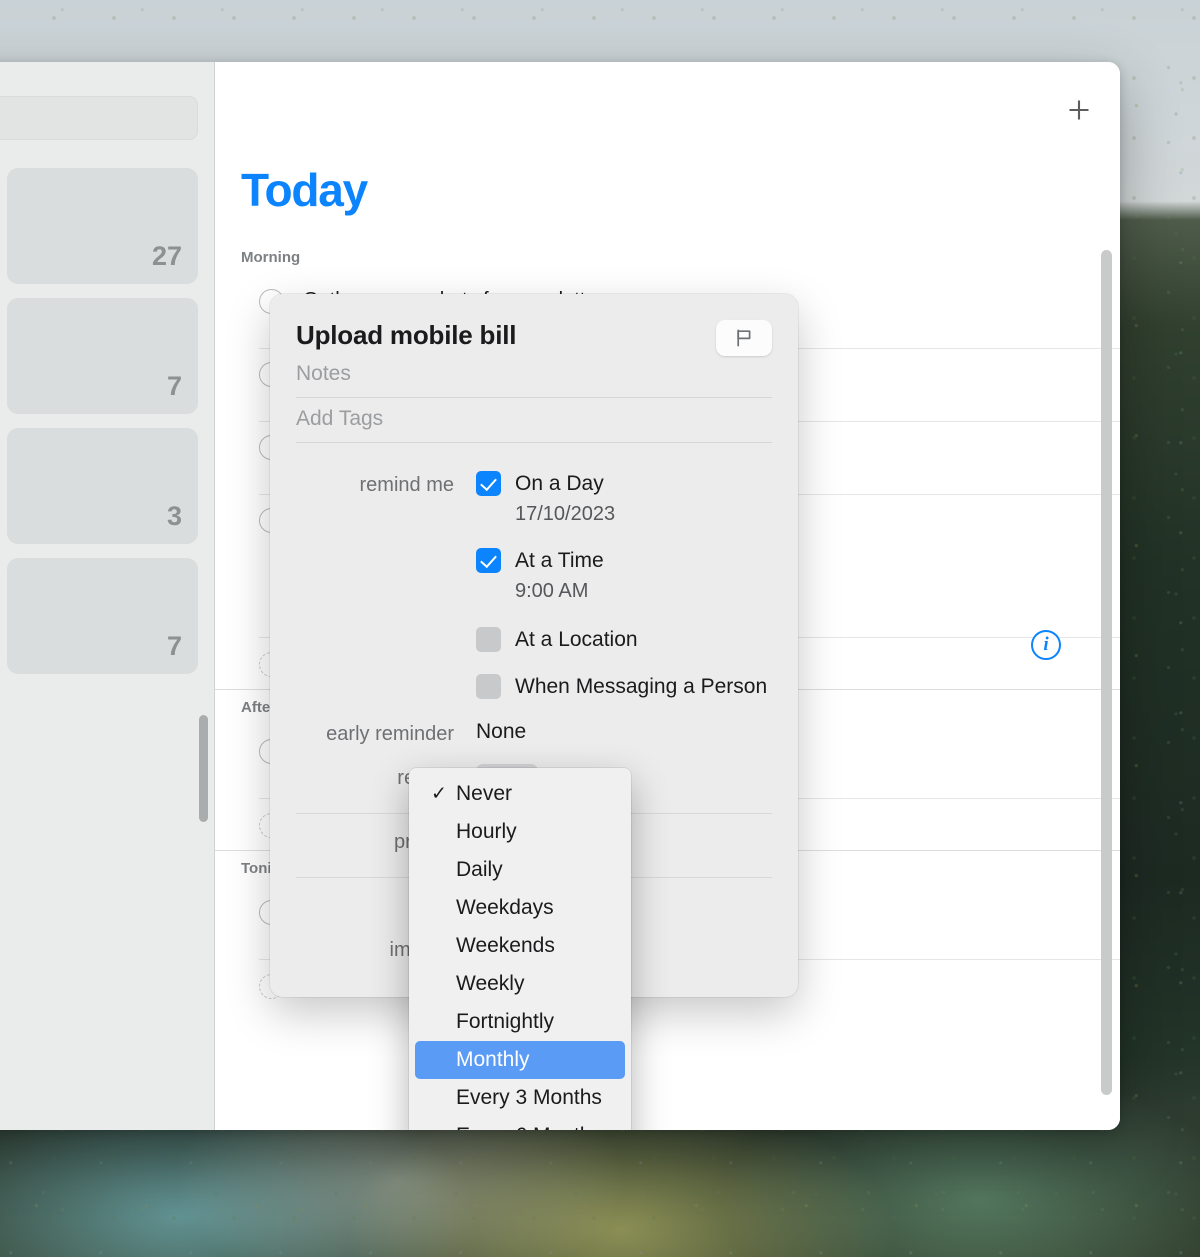  Describe the element at coordinates (520, 832) in the screenshot. I see `menu-item-hourly: Hourly` at that location.